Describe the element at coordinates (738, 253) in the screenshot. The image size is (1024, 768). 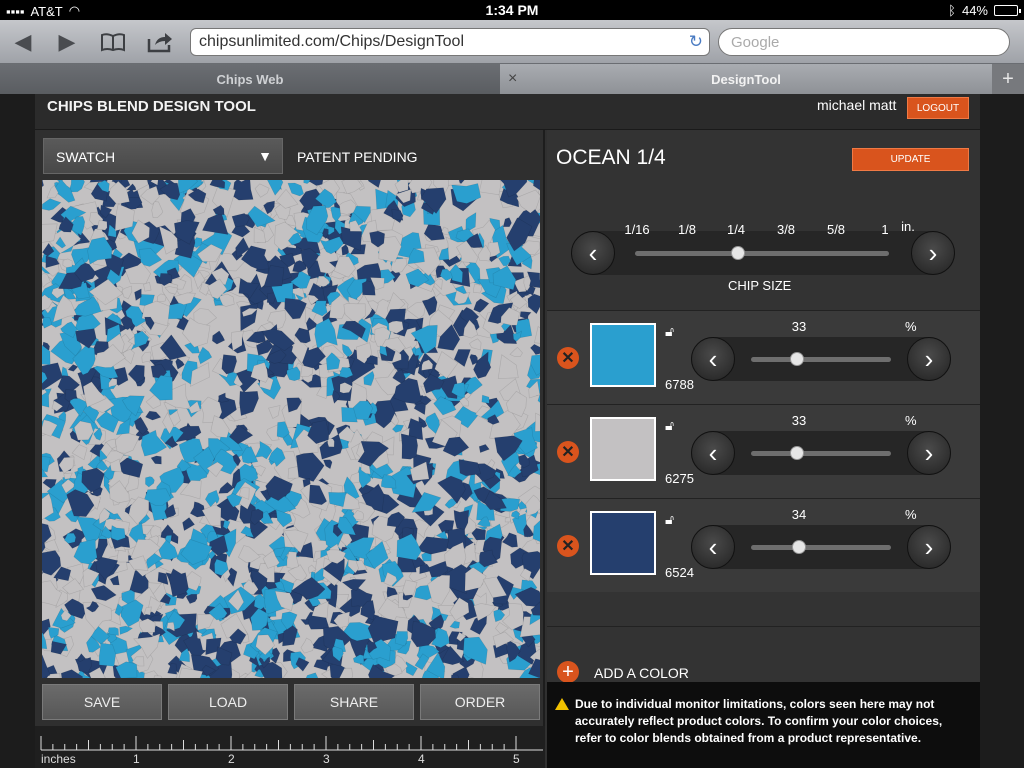
I see `chip-size-knob` at that location.